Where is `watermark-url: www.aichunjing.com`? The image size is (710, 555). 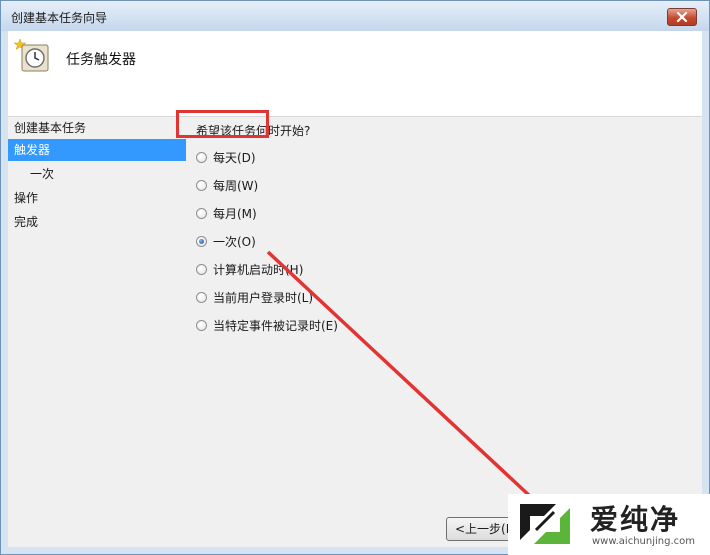
watermark-url: www.aichunjing.com is located at coordinates (643, 541).